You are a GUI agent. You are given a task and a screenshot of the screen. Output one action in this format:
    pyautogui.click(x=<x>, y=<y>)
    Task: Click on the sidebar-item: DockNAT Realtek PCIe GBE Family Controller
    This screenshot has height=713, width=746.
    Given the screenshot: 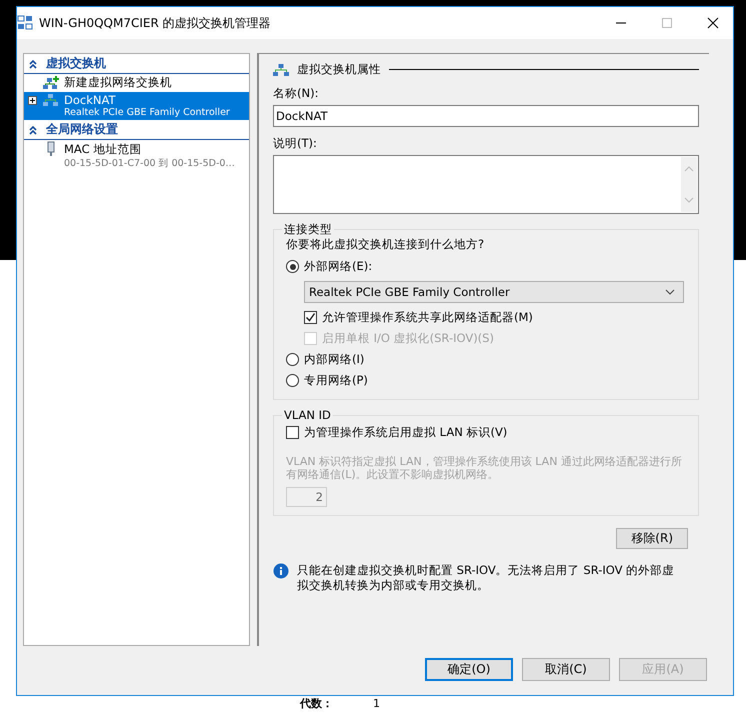 What is the action you would take?
    pyautogui.click(x=136, y=106)
    